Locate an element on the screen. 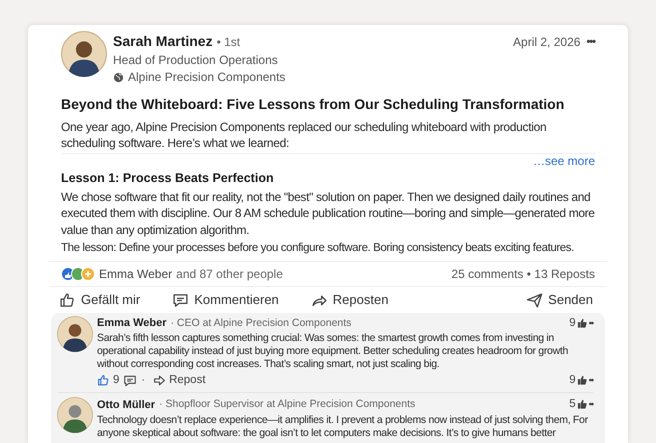 The width and height of the screenshot is (656, 443). commenter-name: Otto Müller is located at coordinates (126, 405).